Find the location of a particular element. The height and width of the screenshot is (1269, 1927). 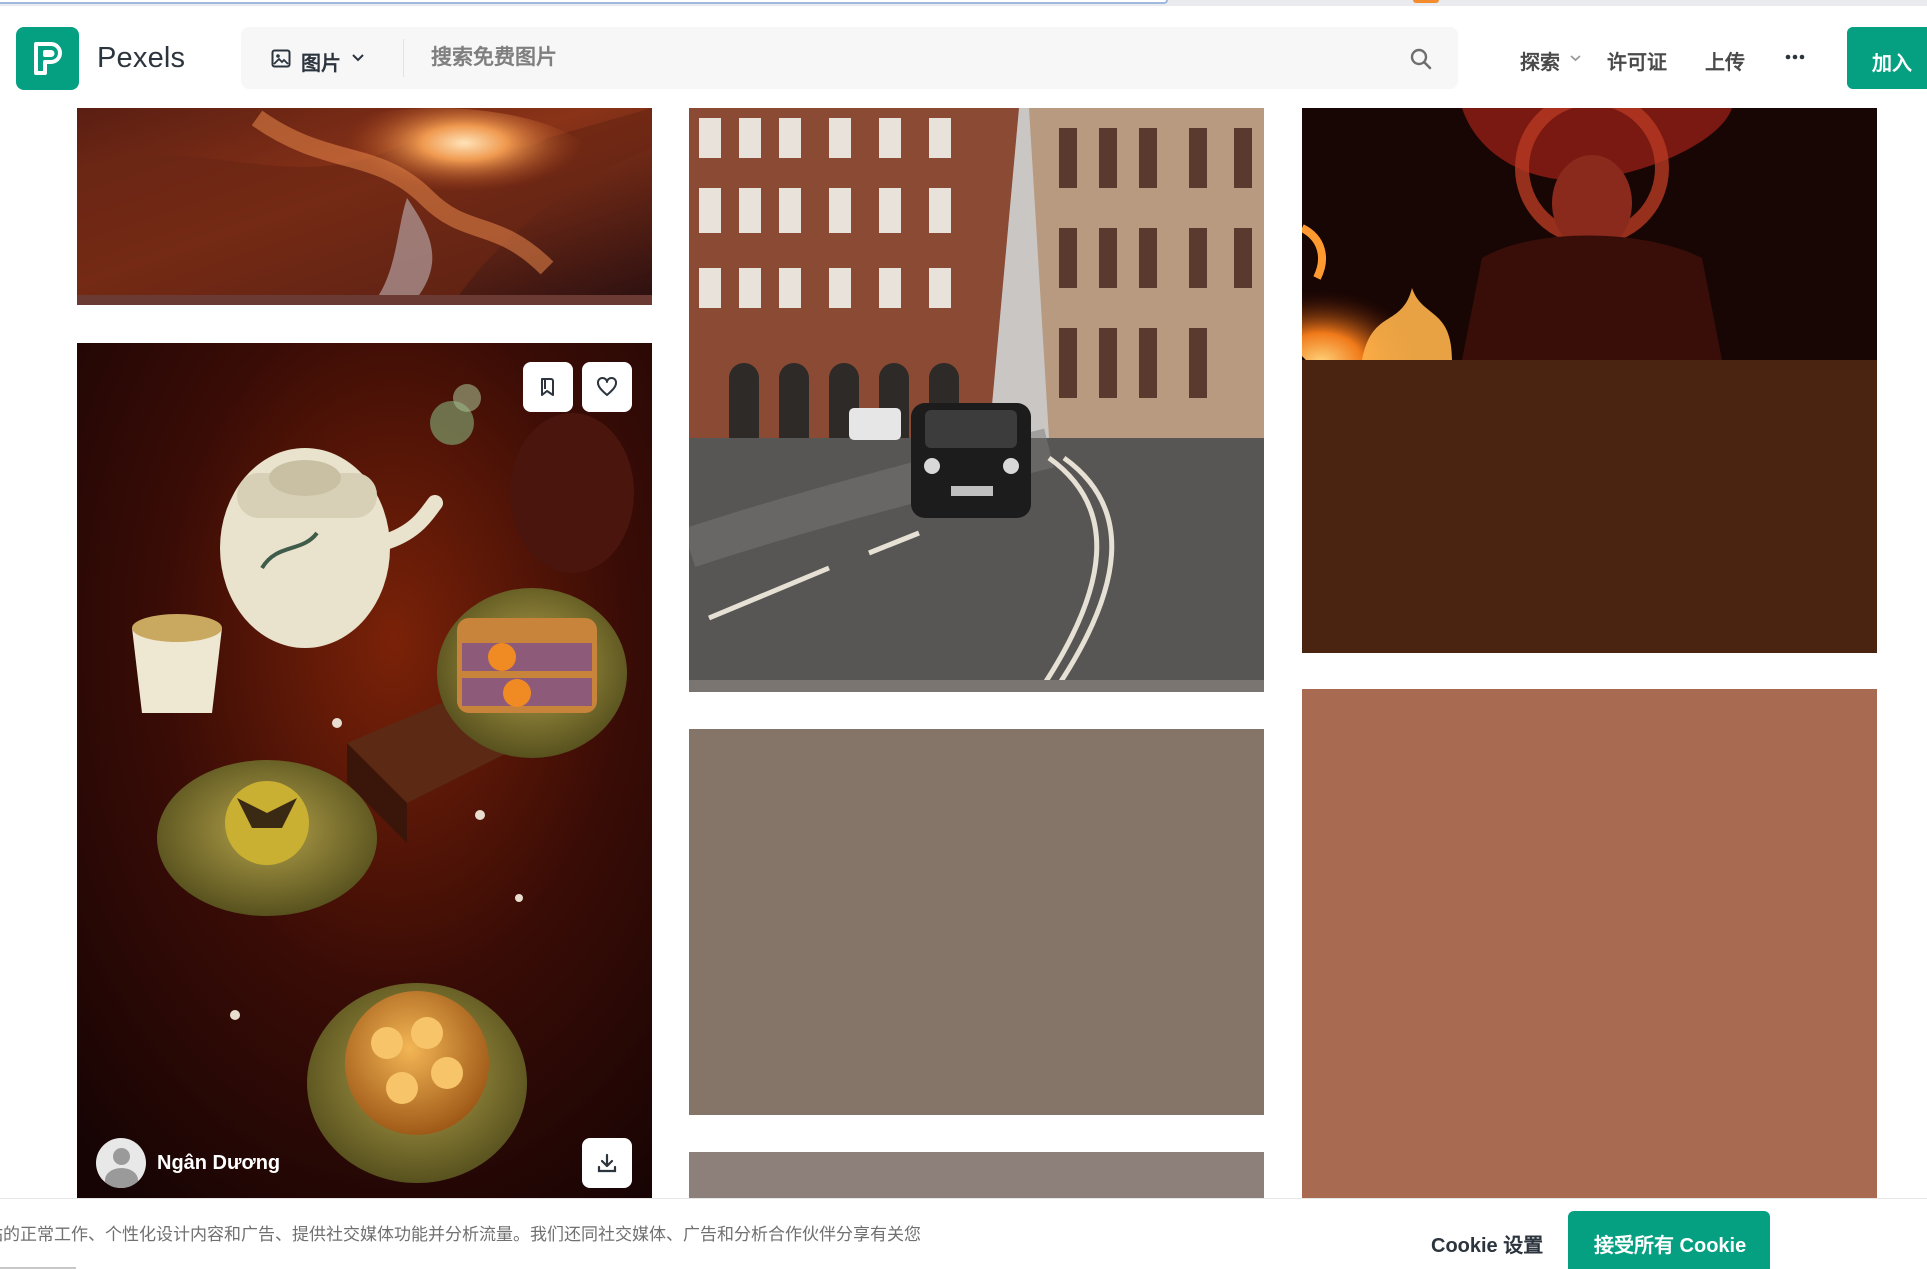

canyon-photo is located at coordinates (364, 206).